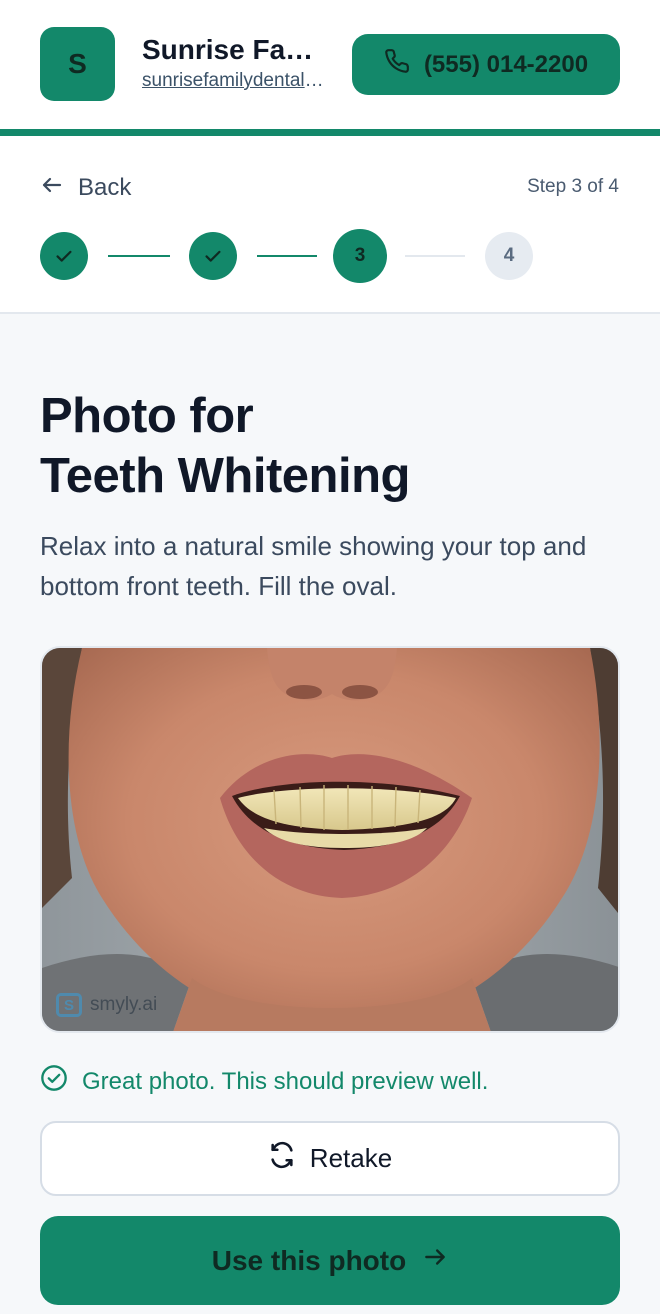 The width and height of the screenshot is (660, 1314). I want to click on photo-watermark: S smyly.ai, so click(106, 1005).